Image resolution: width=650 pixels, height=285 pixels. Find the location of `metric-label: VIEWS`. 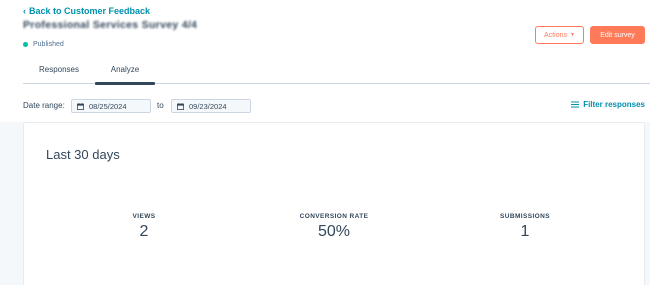

metric-label: VIEWS is located at coordinates (144, 216).